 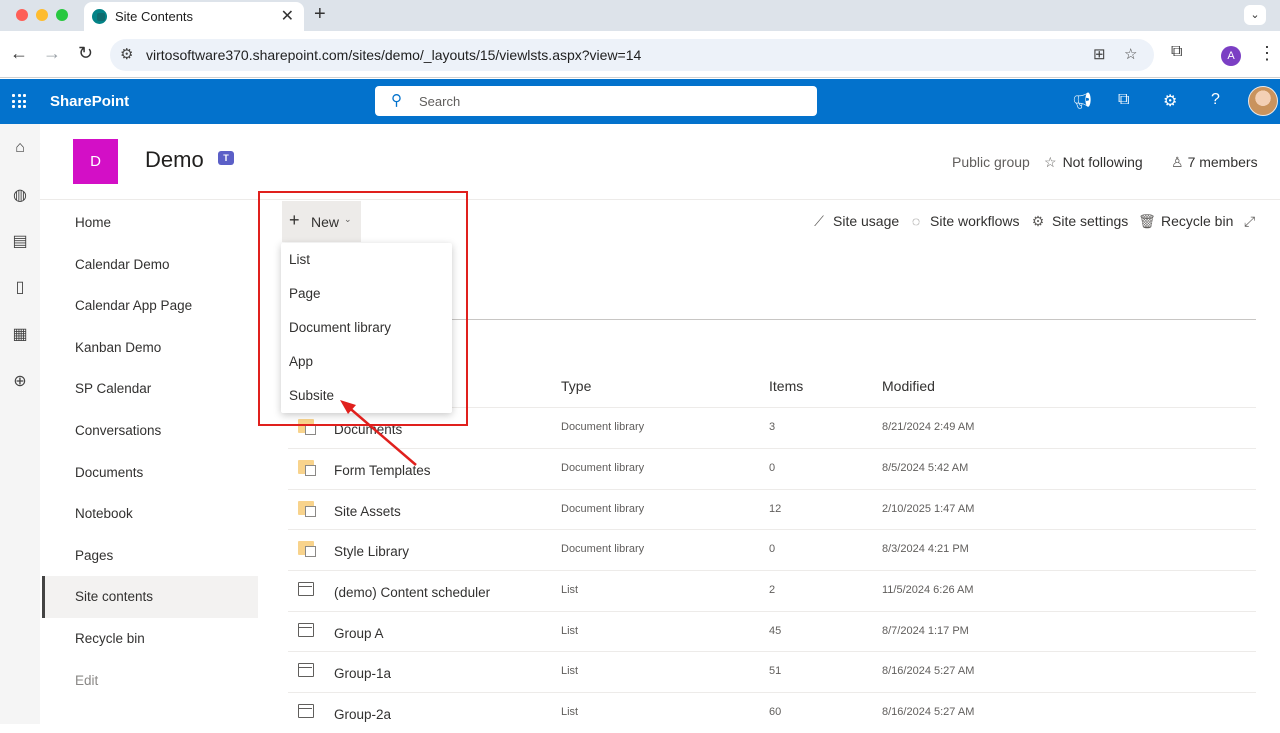 What do you see at coordinates (150, 597) in the screenshot?
I see `nav-item-site-contents: Site contents` at bounding box center [150, 597].